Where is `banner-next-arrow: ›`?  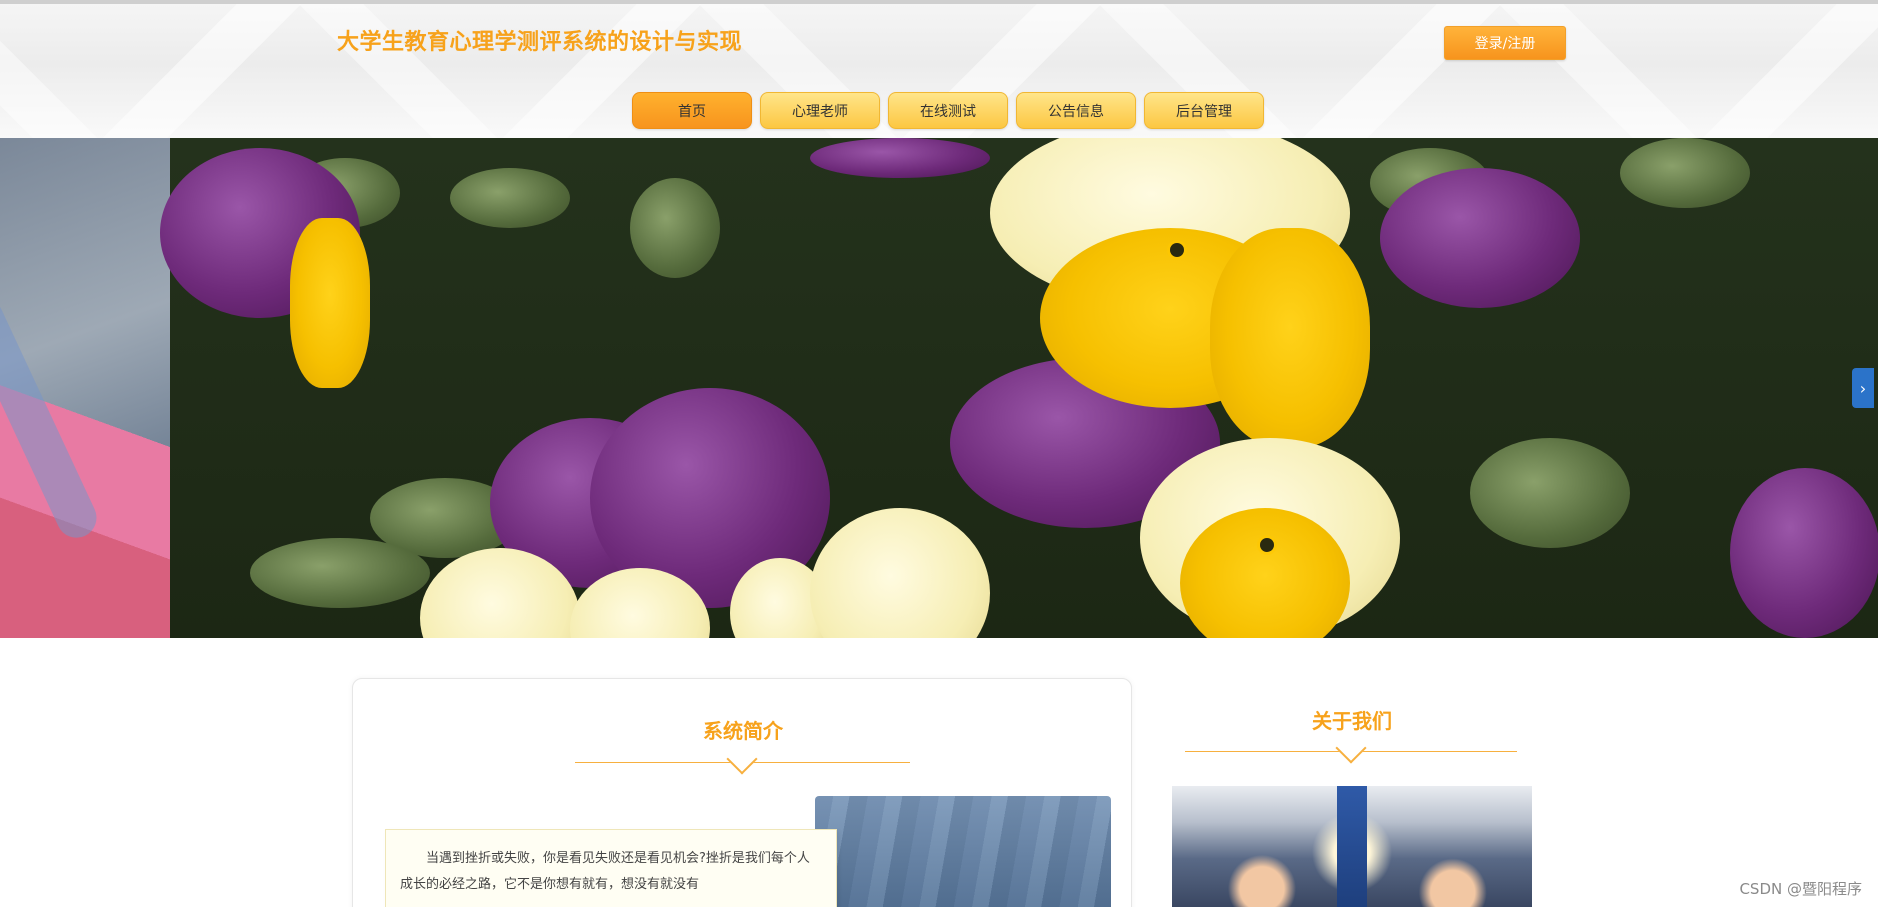
banner-next-arrow: › is located at coordinates (1863, 388).